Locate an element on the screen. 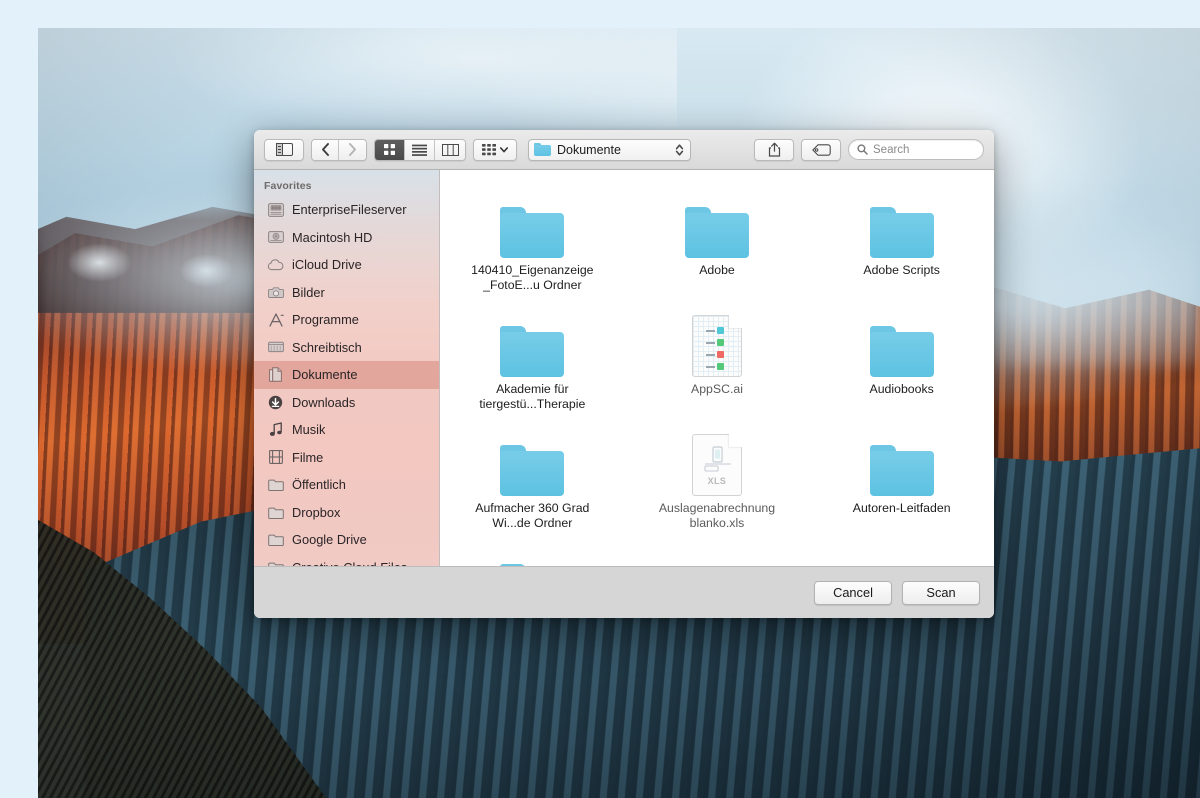 The height and width of the screenshot is (798, 1200). sidebar-item-label: Dokumente is located at coordinates (325, 375).